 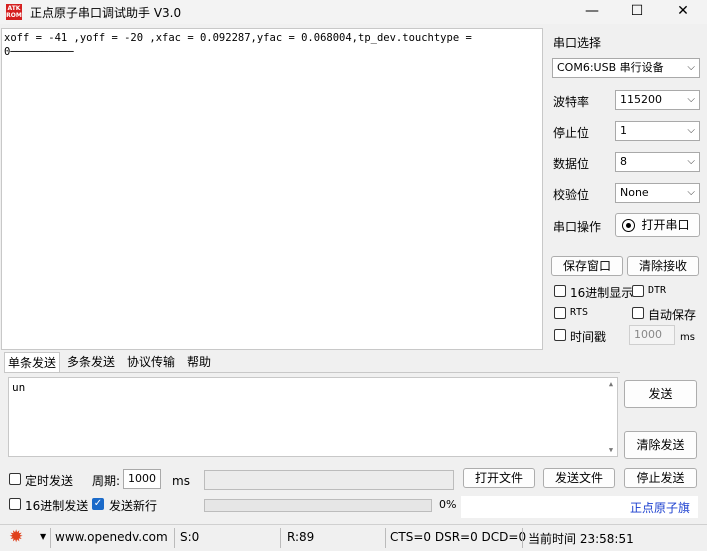 I want to click on brand-link: 正点原子旗, so click(x=660, y=507).